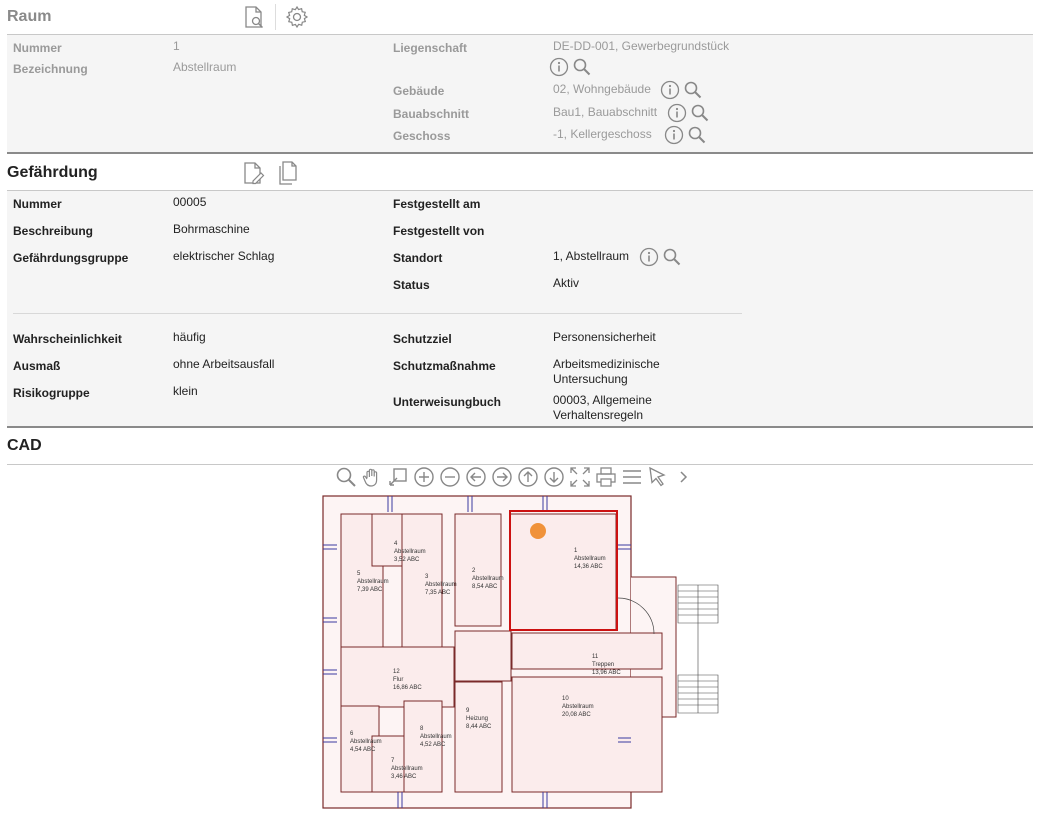  Describe the element at coordinates (205, 67) in the screenshot. I see `raum-bezeichnung-value: Abstellraum` at that location.